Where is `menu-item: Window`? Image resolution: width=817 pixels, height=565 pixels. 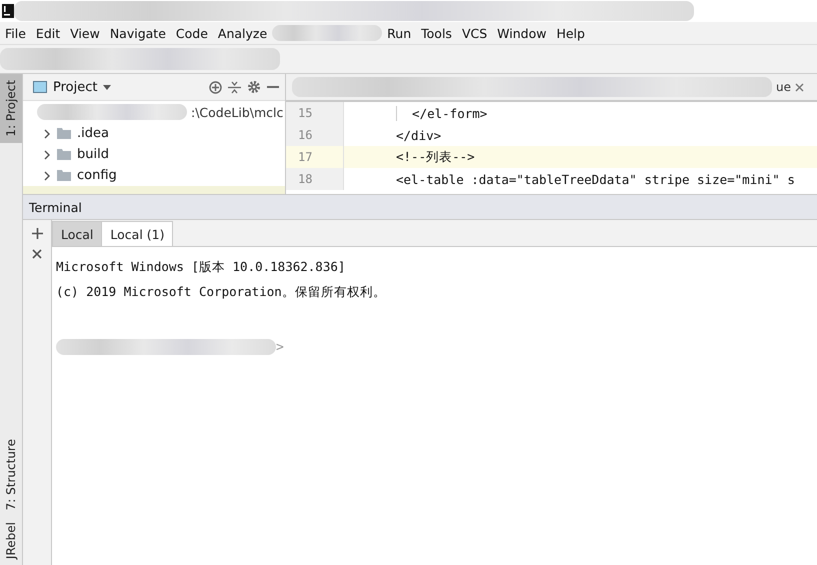 menu-item: Window is located at coordinates (522, 33).